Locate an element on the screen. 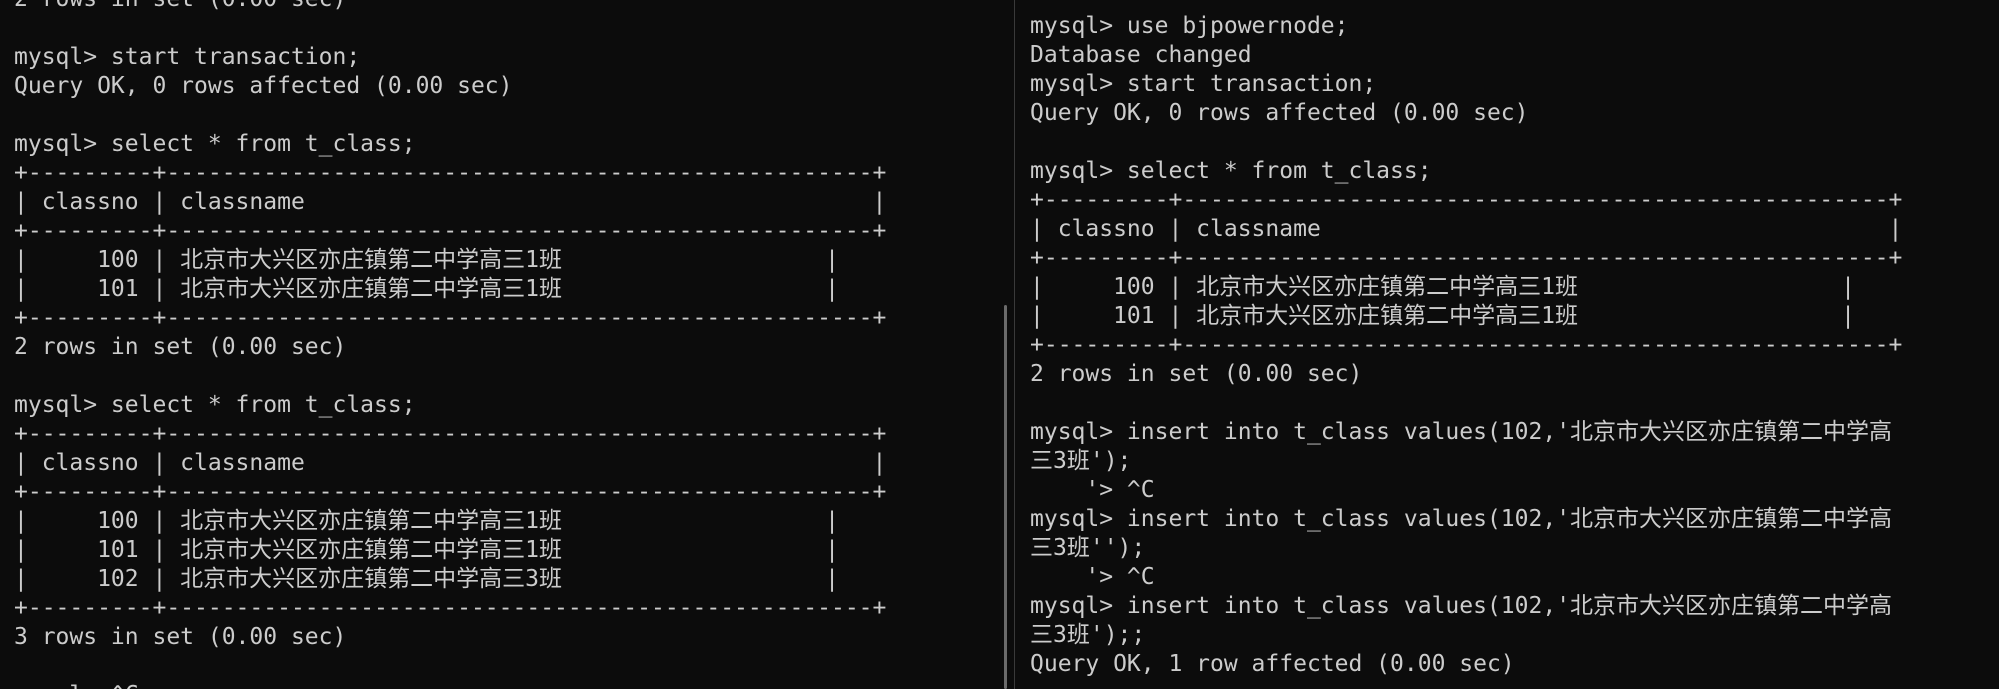  pane-divider-line is located at coordinates (1014, 344).